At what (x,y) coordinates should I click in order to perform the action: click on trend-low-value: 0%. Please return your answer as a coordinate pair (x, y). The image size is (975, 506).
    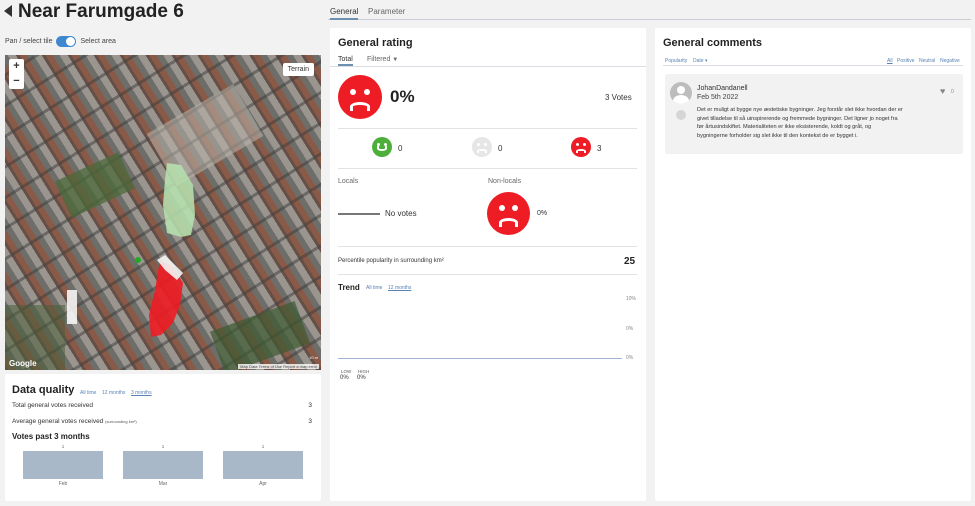
    Looking at the image, I should click on (344, 378).